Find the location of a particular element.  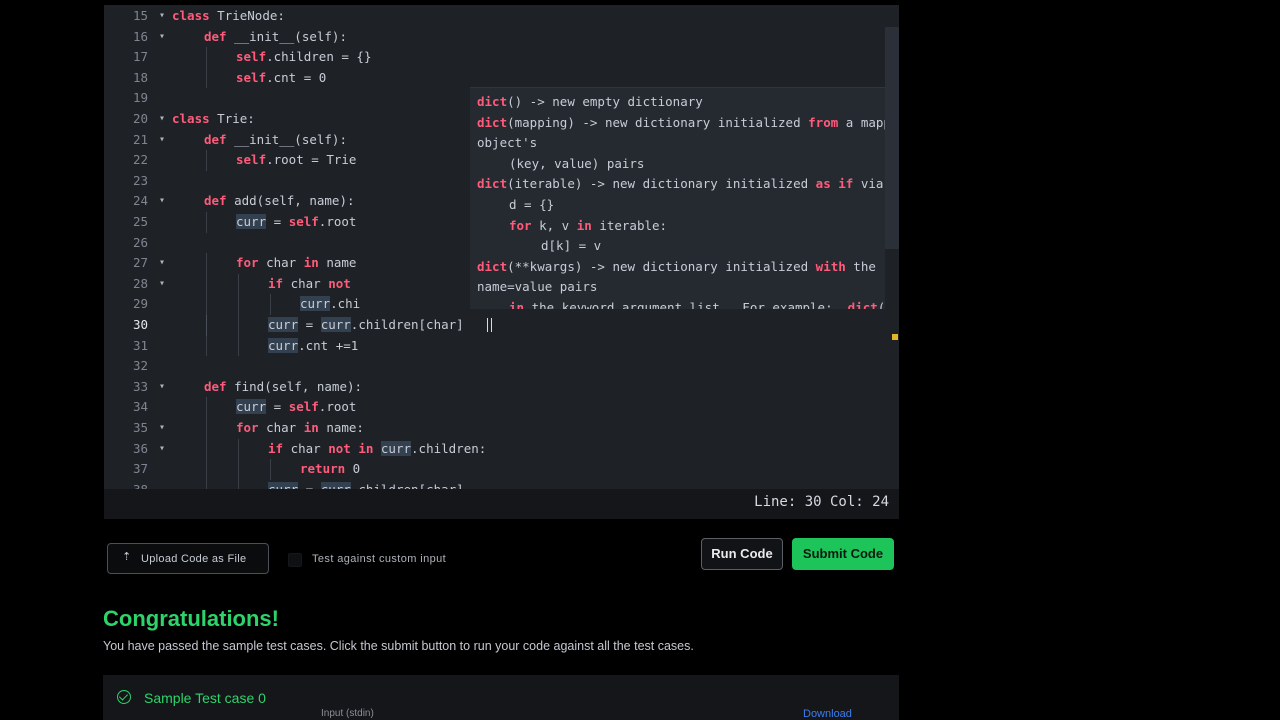

scroll-marker is located at coordinates (895, 337).